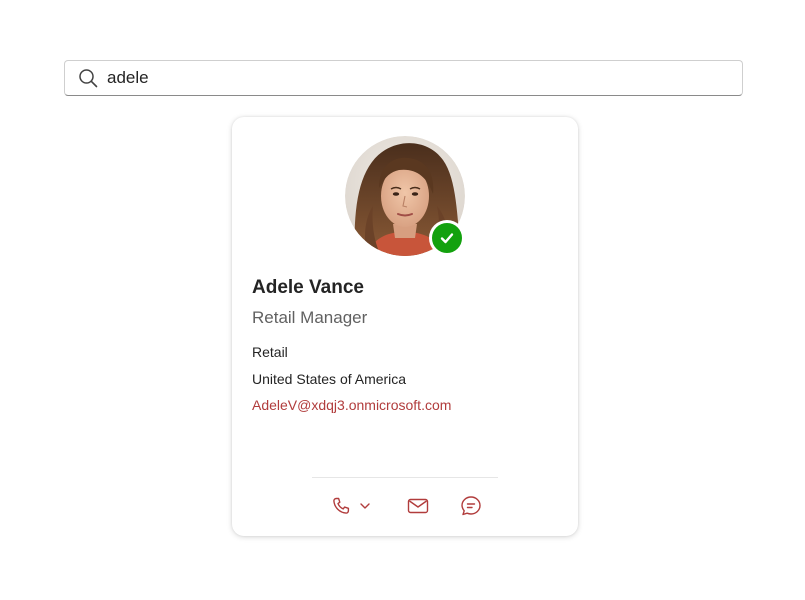 The width and height of the screenshot is (805, 600). I want to click on presence-available-badge, so click(447, 238).